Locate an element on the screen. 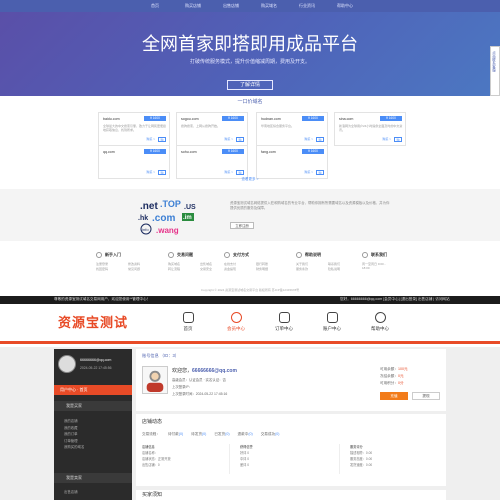 The width and height of the screenshot is (500, 500). footer-link: 联系我们 is located at coordinates (342, 264).